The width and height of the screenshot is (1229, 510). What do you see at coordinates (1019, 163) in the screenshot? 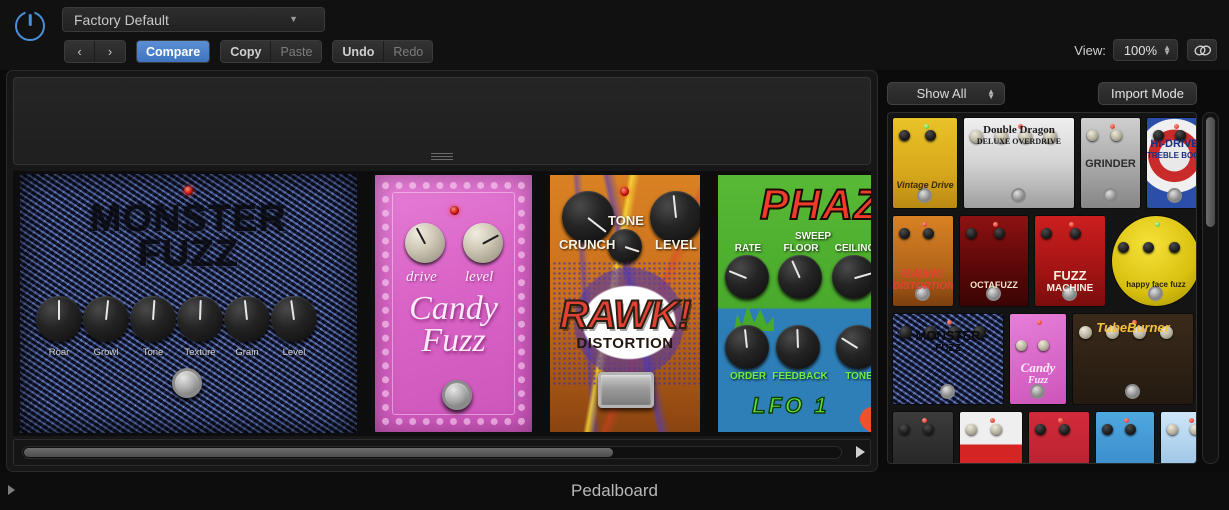
I see `browser-pedal-double-dragon: Double Dragon DELUXE OVERDRIVE` at bounding box center [1019, 163].